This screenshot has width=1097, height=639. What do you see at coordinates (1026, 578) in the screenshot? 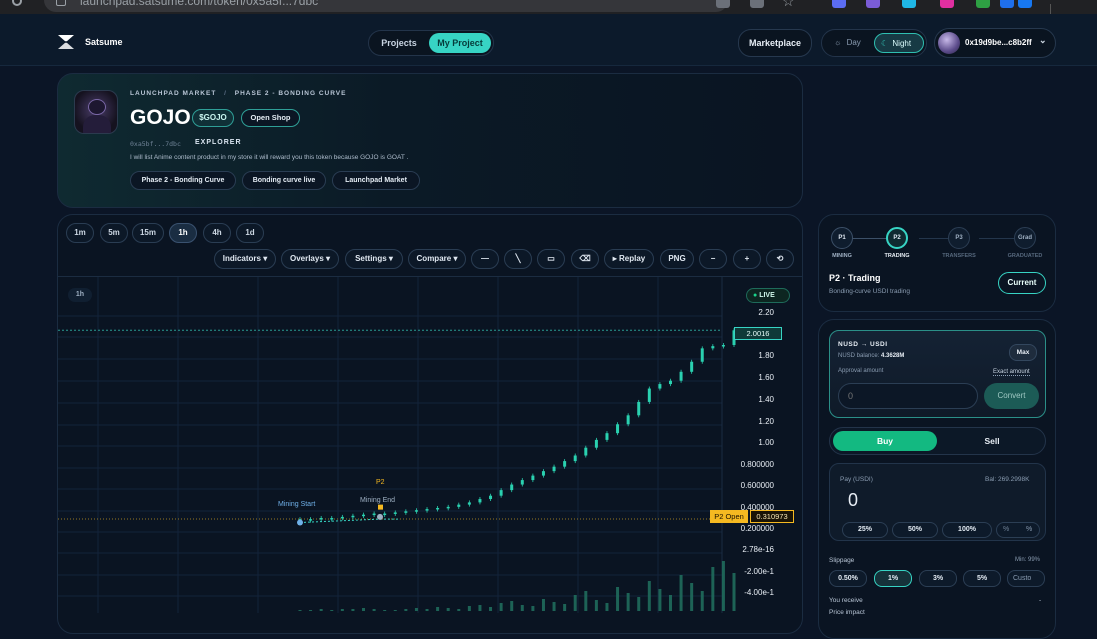
I see `custom-slippage-input: Custo` at bounding box center [1026, 578].